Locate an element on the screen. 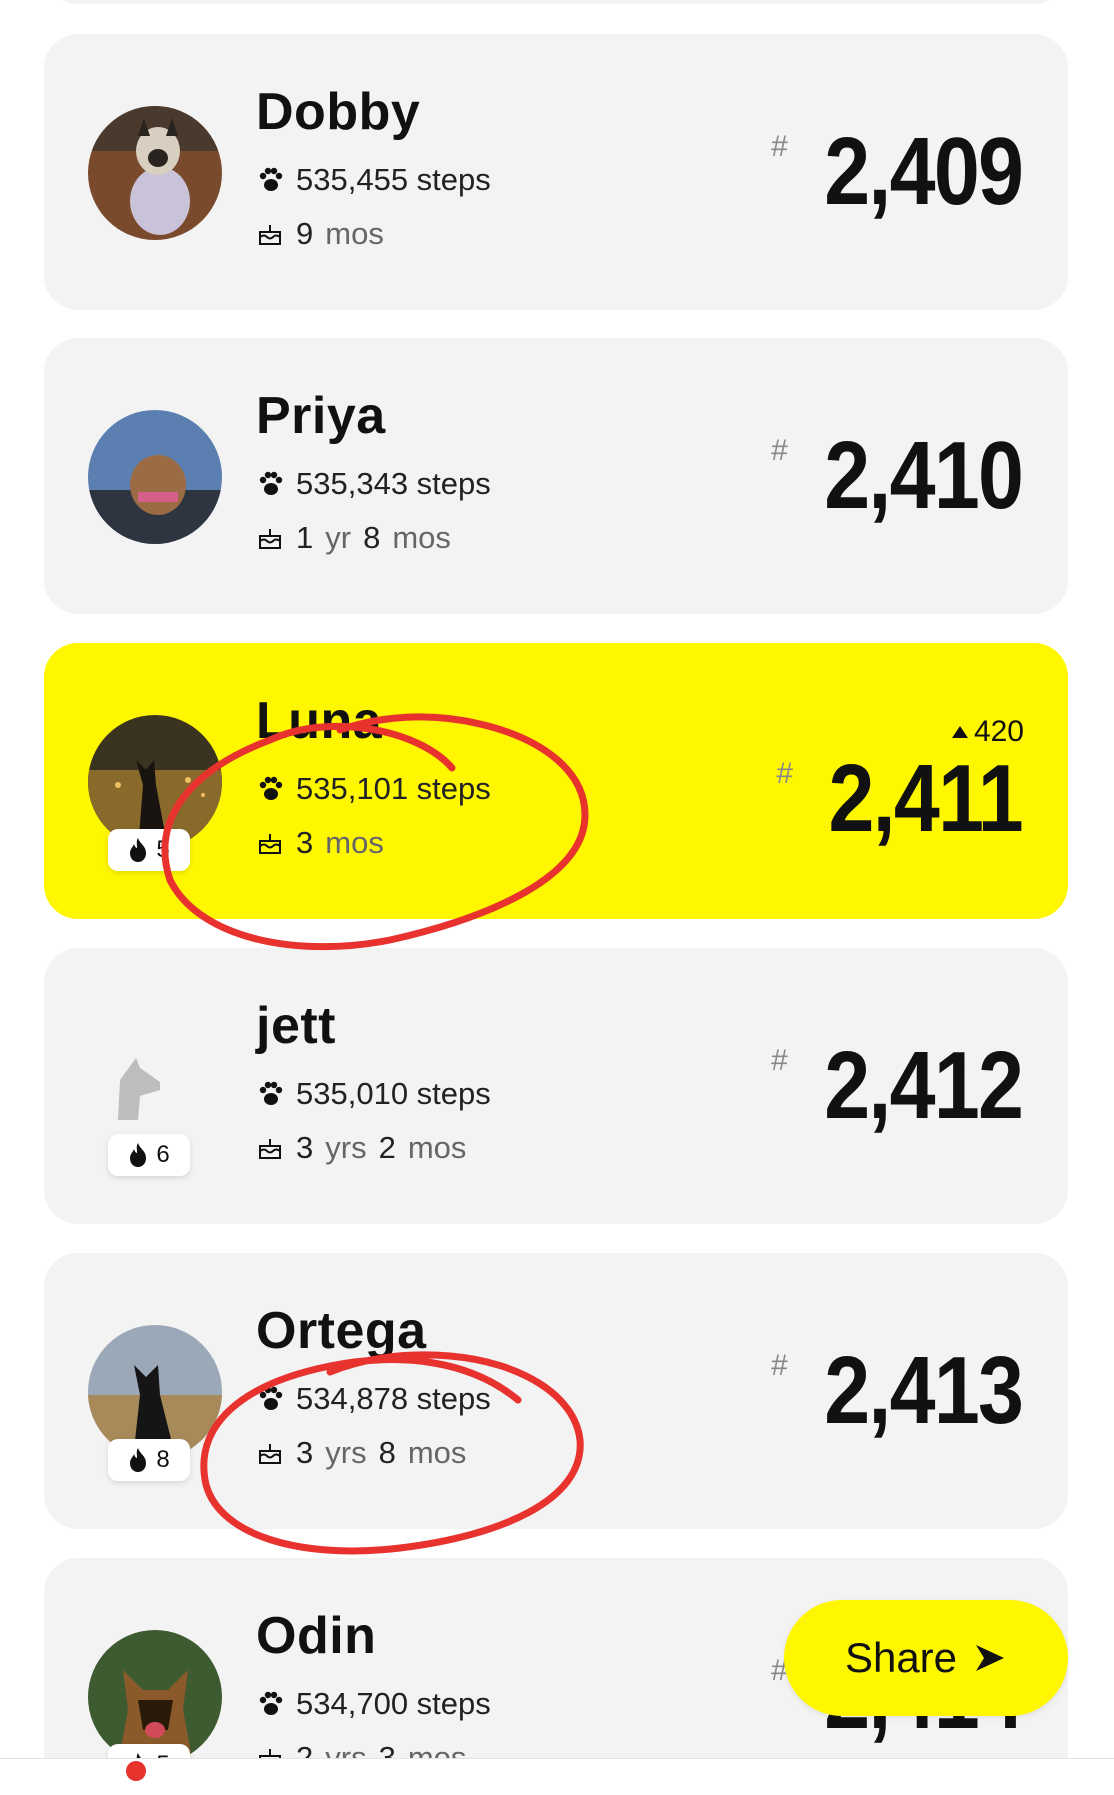 The height and width of the screenshot is (1795, 1114). dog-name: Priya is located at coordinates (321, 416).